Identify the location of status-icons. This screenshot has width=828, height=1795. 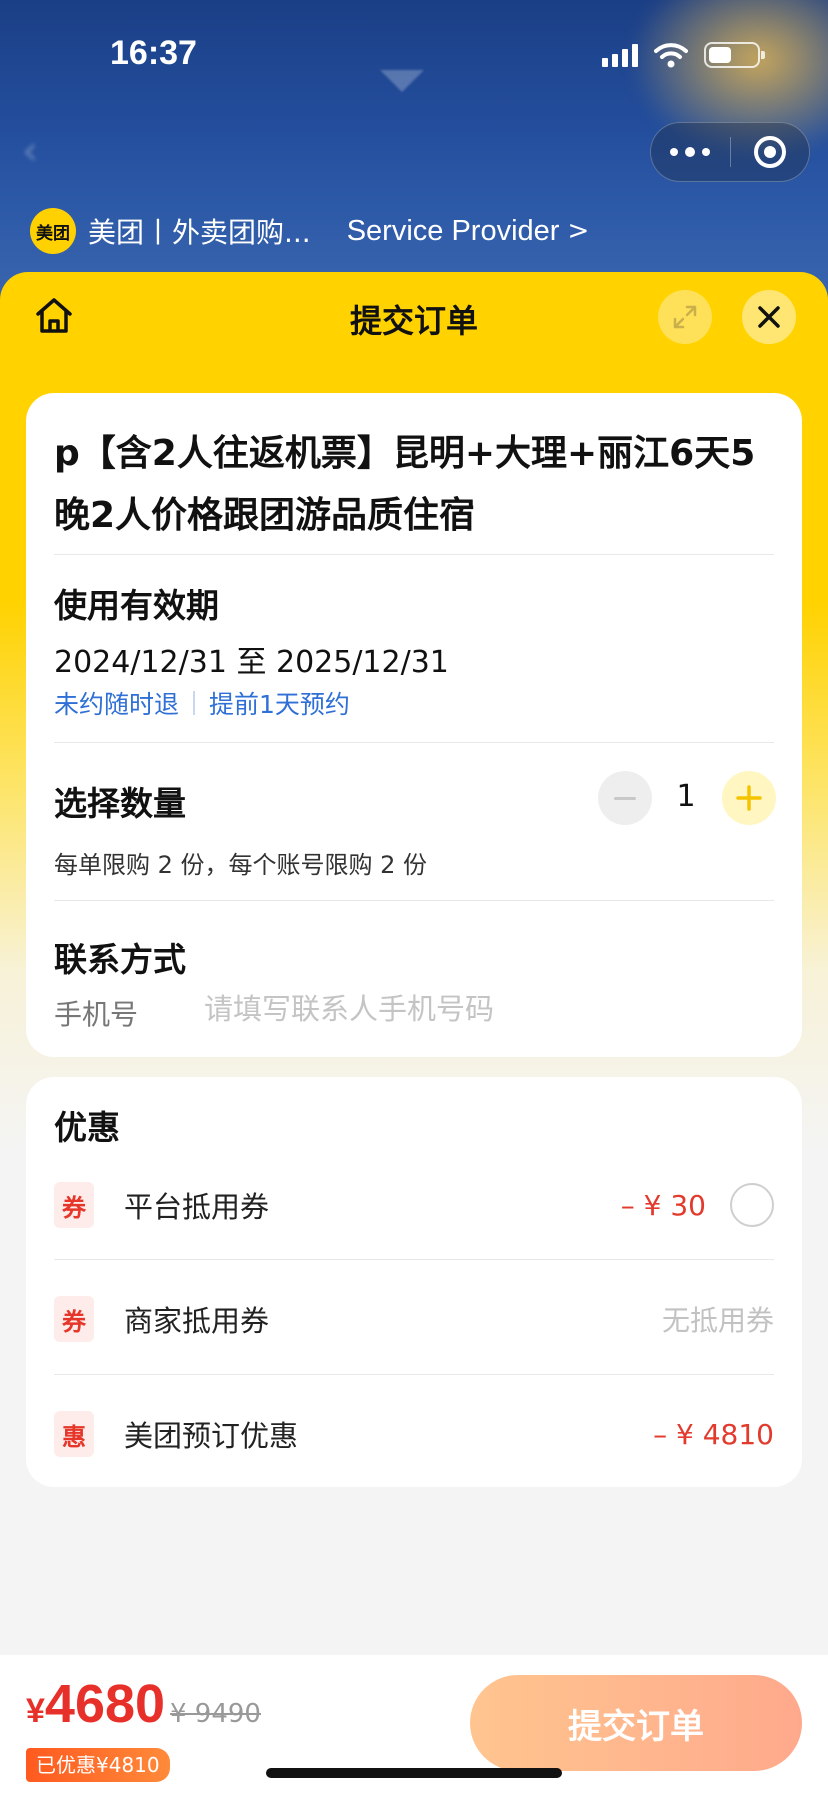
(683, 55).